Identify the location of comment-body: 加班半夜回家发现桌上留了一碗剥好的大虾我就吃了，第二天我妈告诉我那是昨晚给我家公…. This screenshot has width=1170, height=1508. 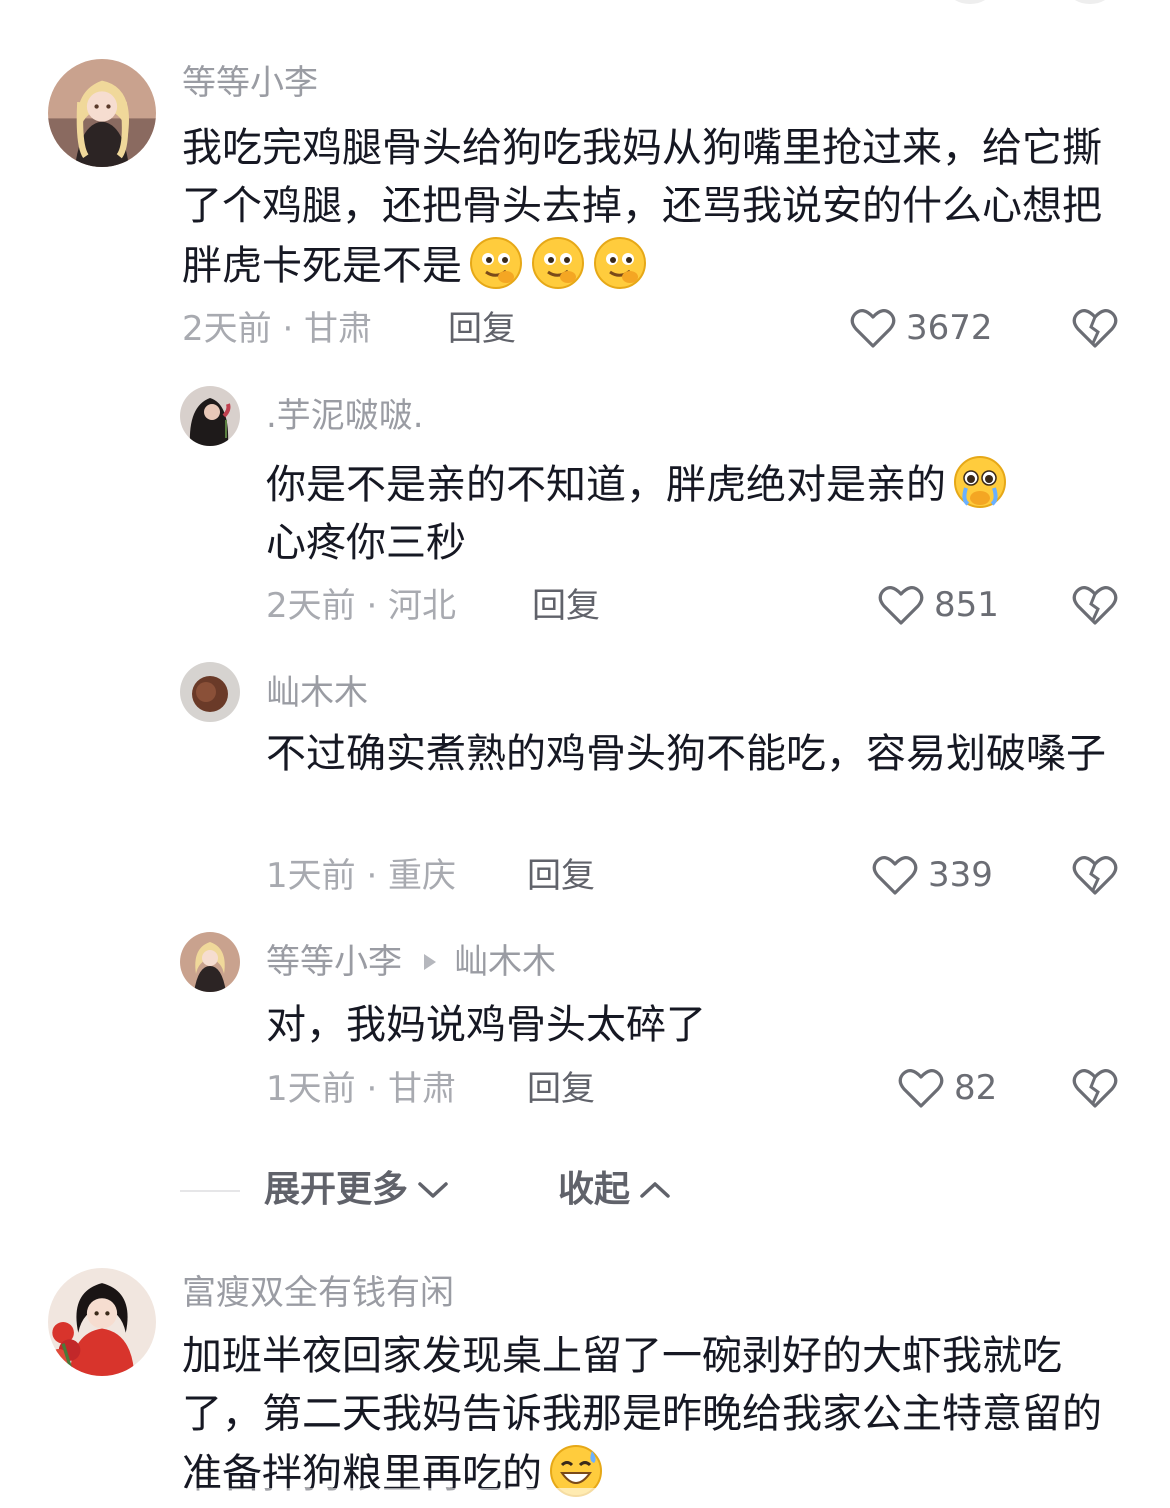
(642, 1415).